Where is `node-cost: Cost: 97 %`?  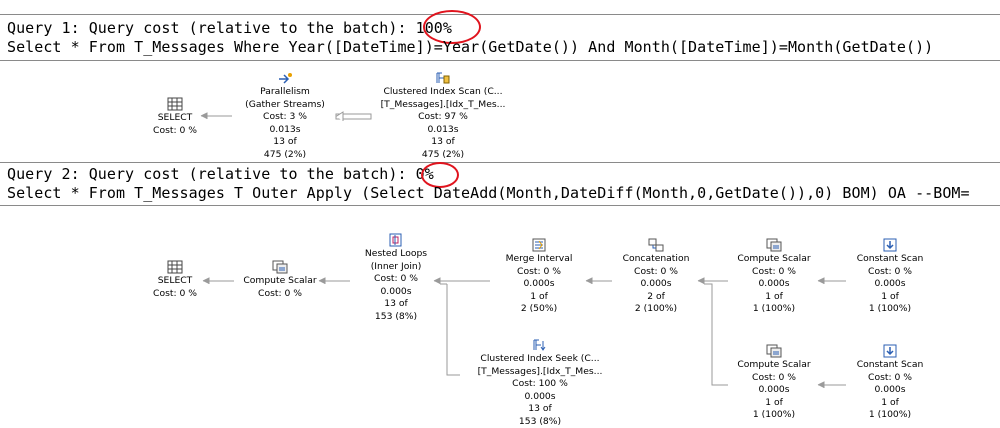
node-cost: Cost: 97 % is located at coordinates (443, 116).